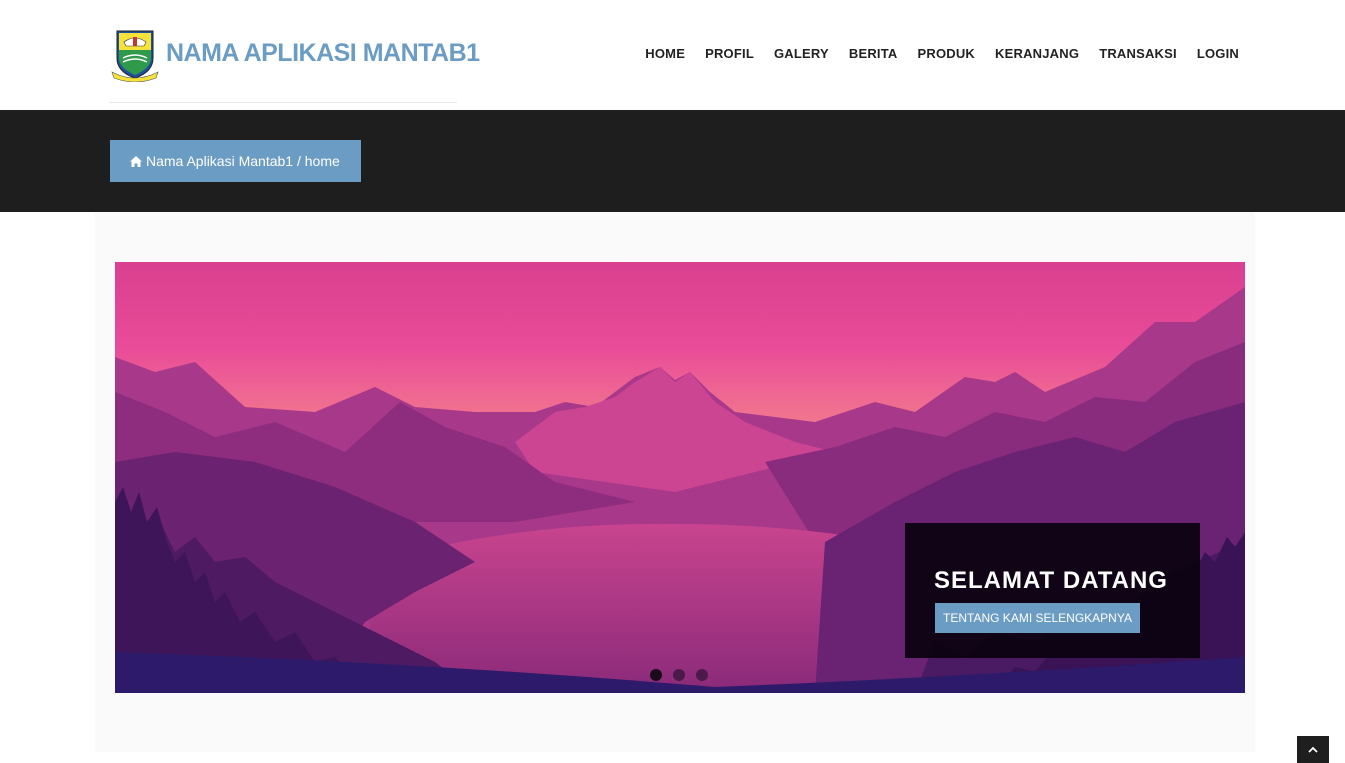 Image resolution: width=1345 pixels, height=763 pixels. I want to click on breadcrumb-text: Nama Aplikasi Mantab1 / home, so click(243, 161).